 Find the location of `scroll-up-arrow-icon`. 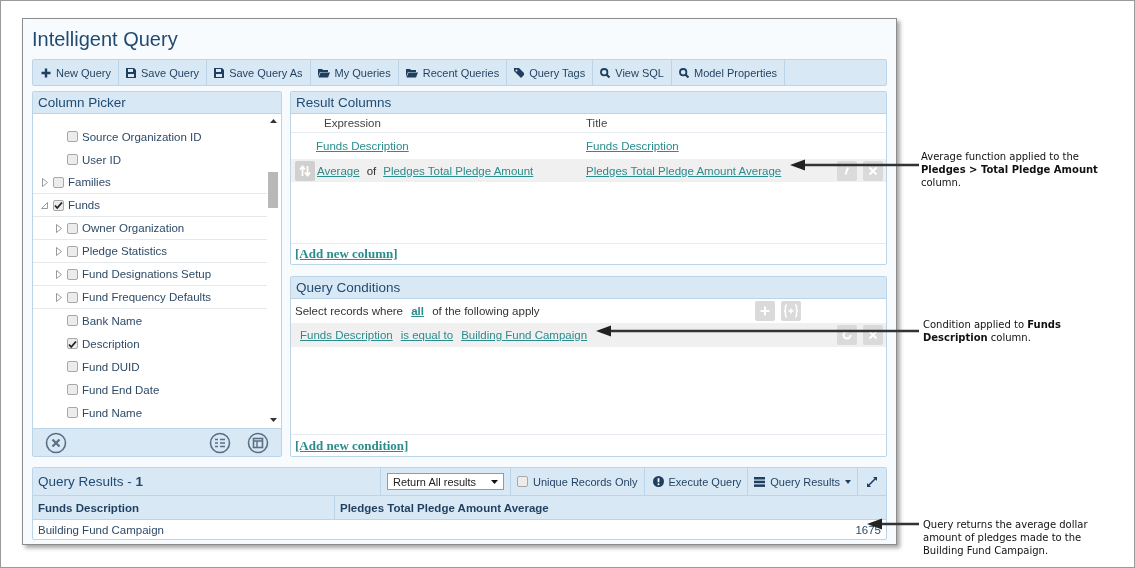

scroll-up-arrow-icon is located at coordinates (273, 121).